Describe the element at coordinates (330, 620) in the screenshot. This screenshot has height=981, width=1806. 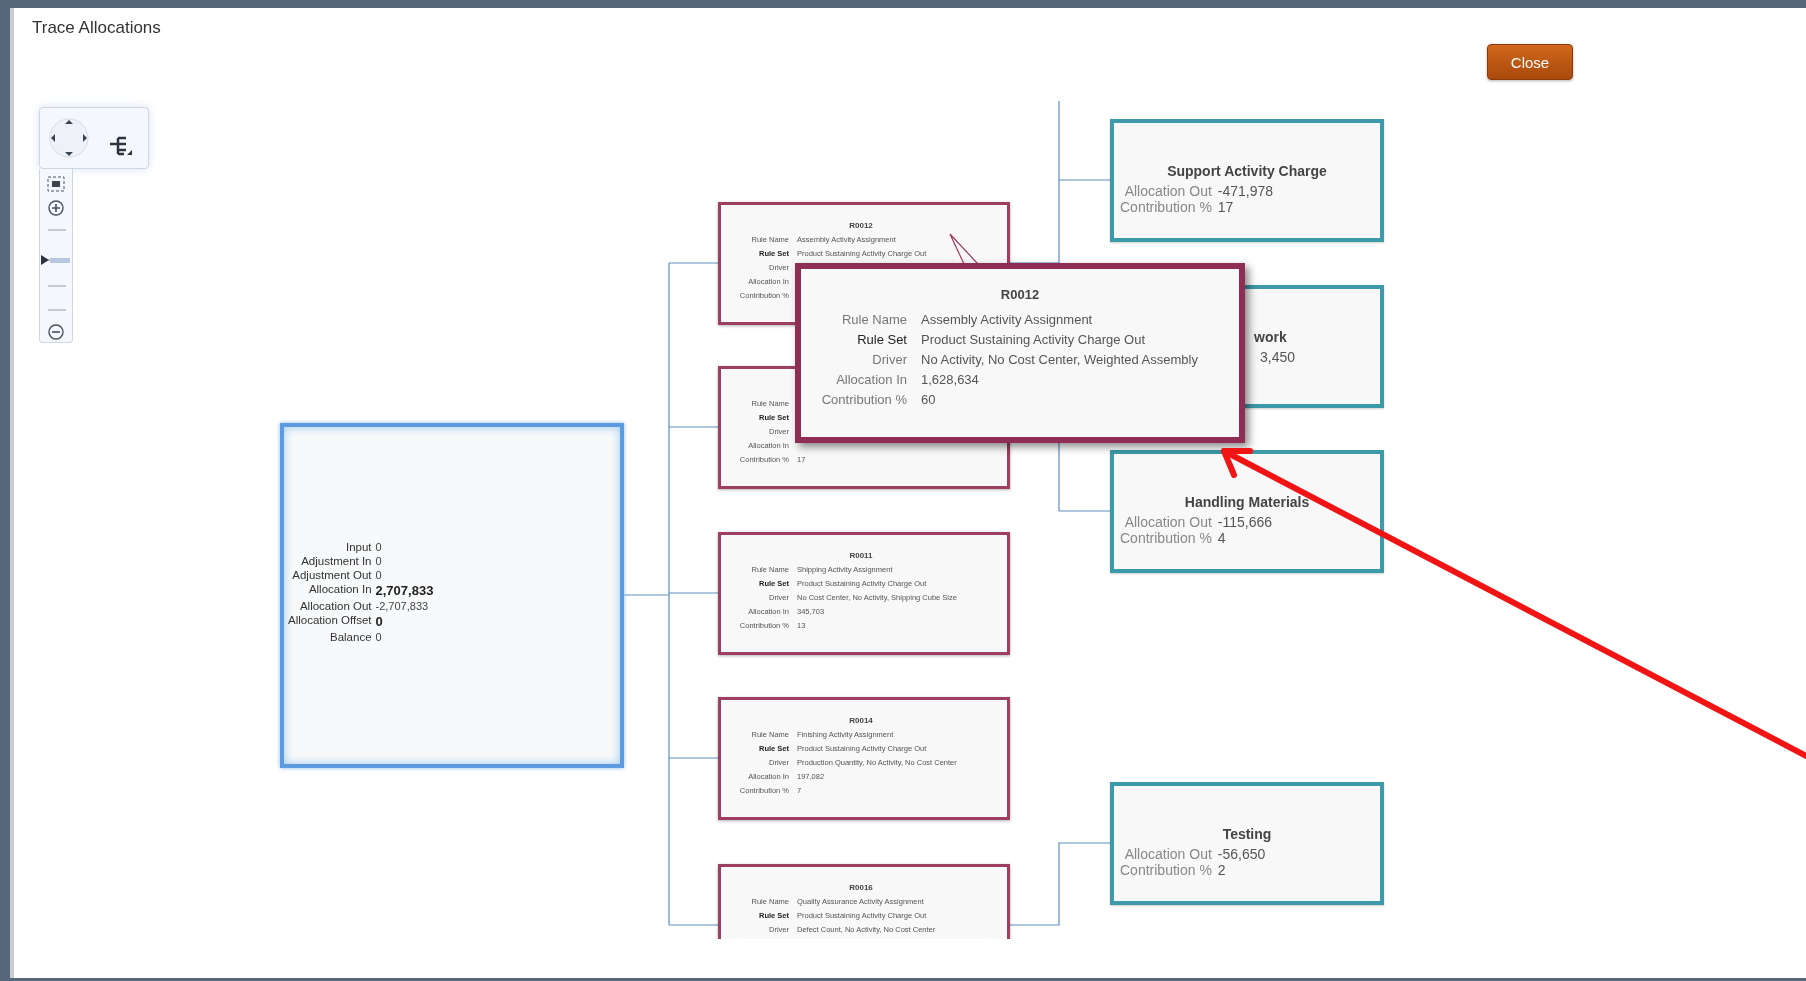
I see `field-label: Allocation Offset` at that location.